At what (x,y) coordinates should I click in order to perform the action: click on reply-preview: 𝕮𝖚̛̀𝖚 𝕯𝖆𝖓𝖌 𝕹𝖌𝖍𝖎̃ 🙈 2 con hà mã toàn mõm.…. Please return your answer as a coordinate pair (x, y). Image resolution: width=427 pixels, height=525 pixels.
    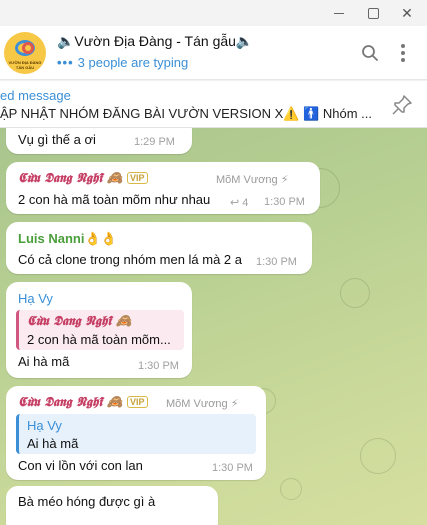
    Looking at the image, I should click on (100, 330).